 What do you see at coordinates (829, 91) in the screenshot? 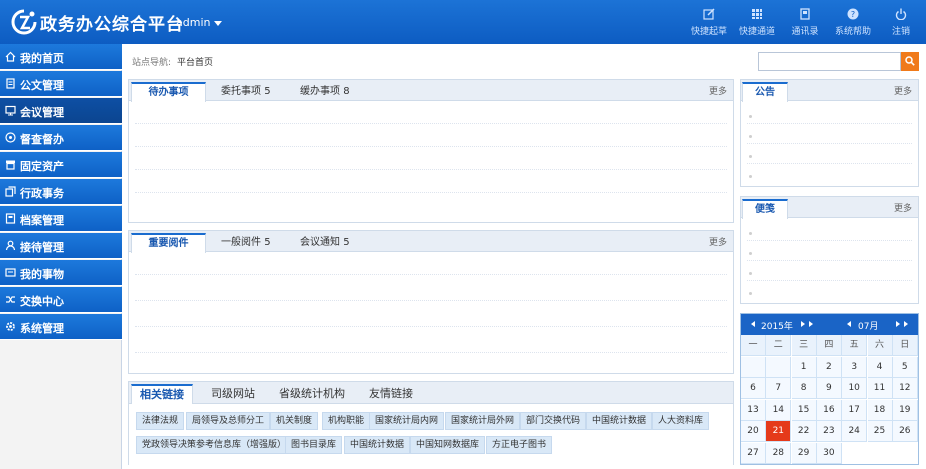
I see `notice-tabbar: 公告 更多` at bounding box center [829, 91].